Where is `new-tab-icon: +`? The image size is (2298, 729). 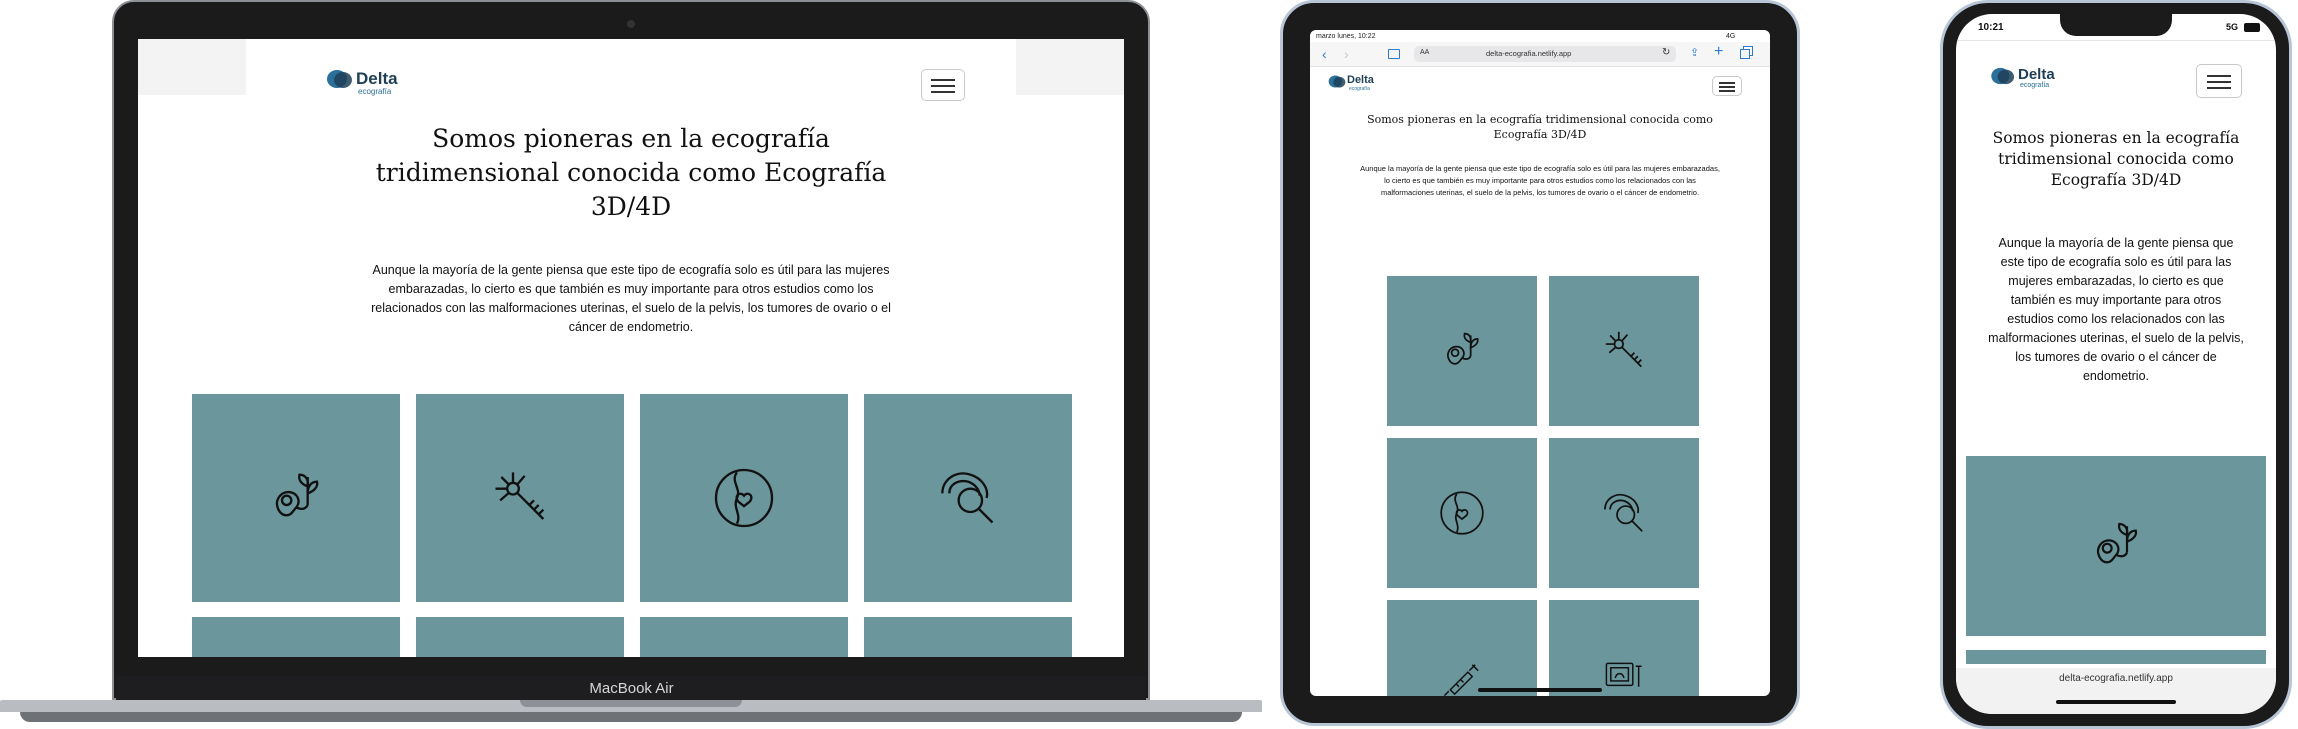 new-tab-icon: + is located at coordinates (1718, 52).